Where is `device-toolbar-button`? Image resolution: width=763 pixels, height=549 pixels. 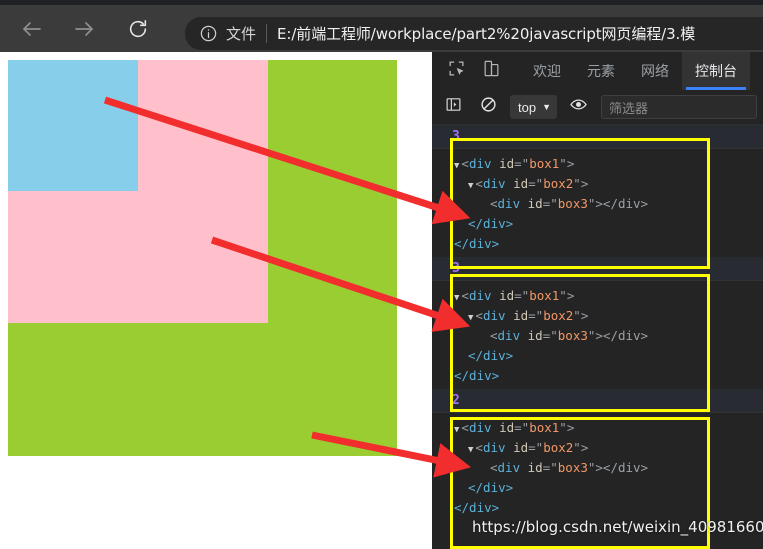 device-toolbar-button is located at coordinates (491, 71).